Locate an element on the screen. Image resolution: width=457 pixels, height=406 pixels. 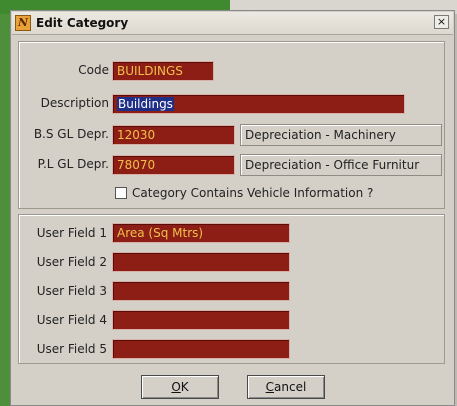
cancel-hotkey: C is located at coordinates (270, 387).